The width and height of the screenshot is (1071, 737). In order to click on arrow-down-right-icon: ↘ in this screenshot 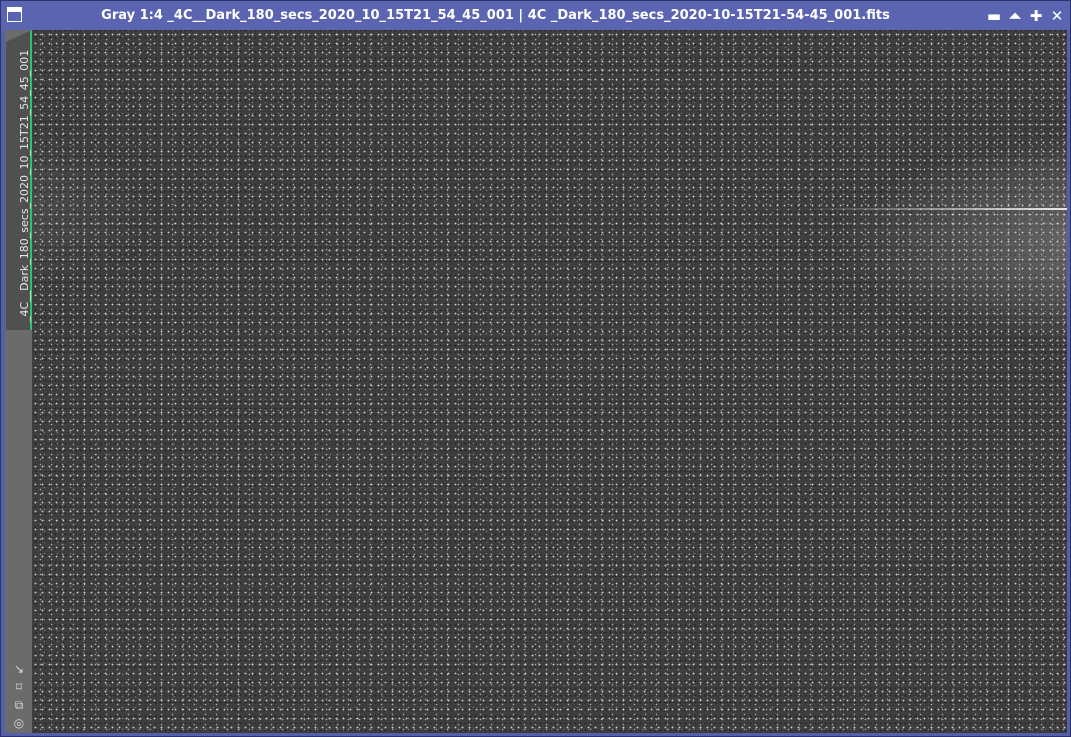, I will do `click(19, 669)`.